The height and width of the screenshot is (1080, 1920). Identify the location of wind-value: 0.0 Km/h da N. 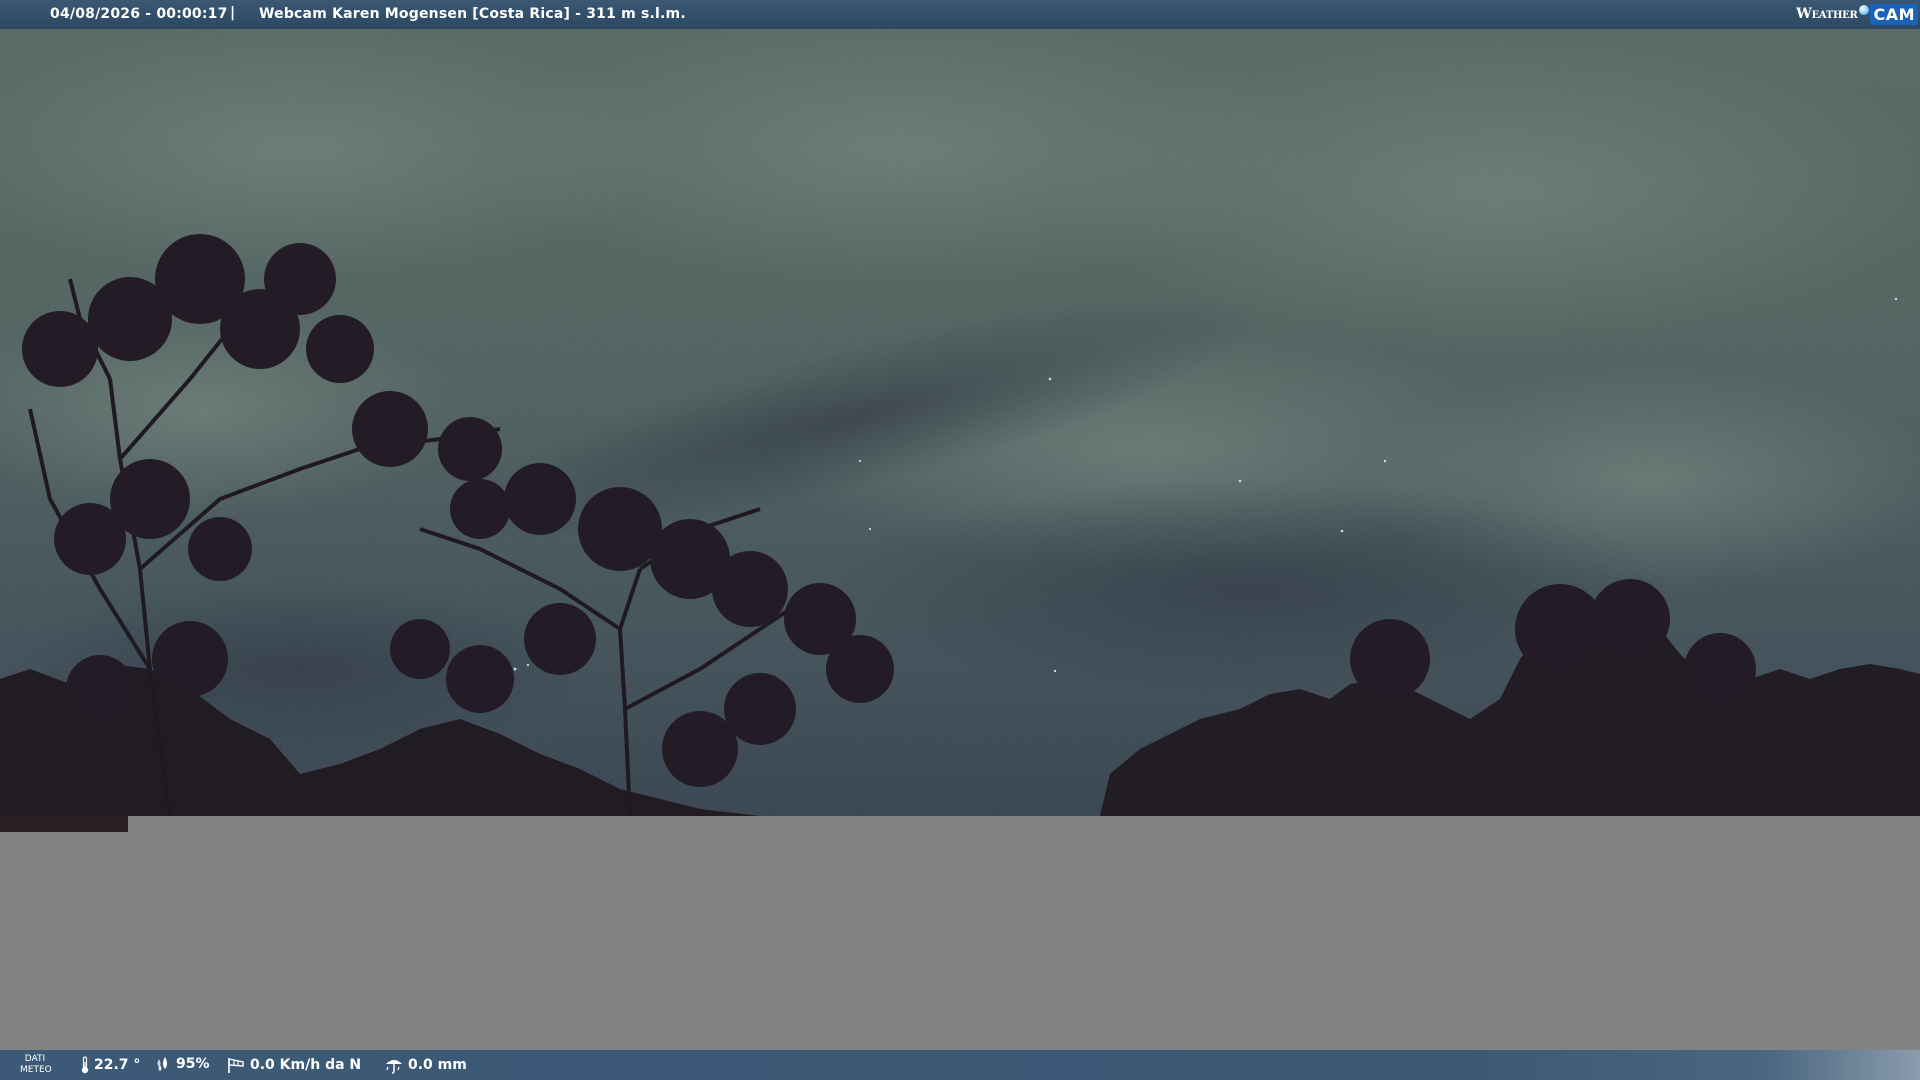
(306, 1065).